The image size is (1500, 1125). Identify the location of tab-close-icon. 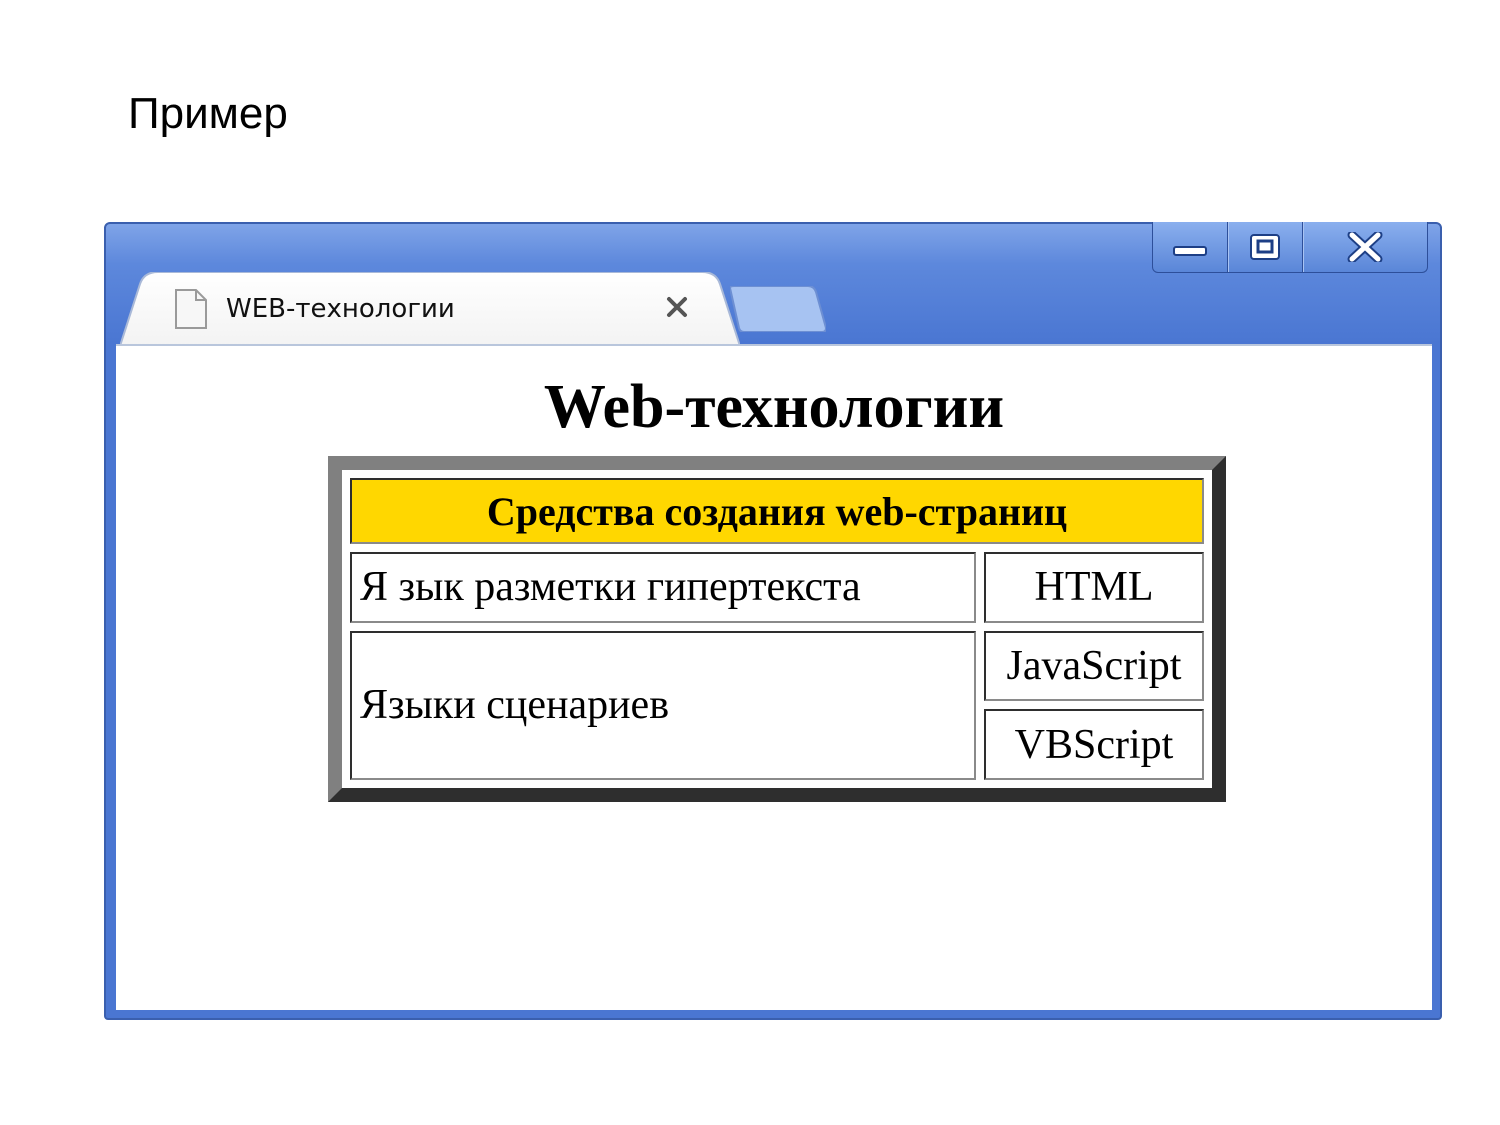
(677, 307).